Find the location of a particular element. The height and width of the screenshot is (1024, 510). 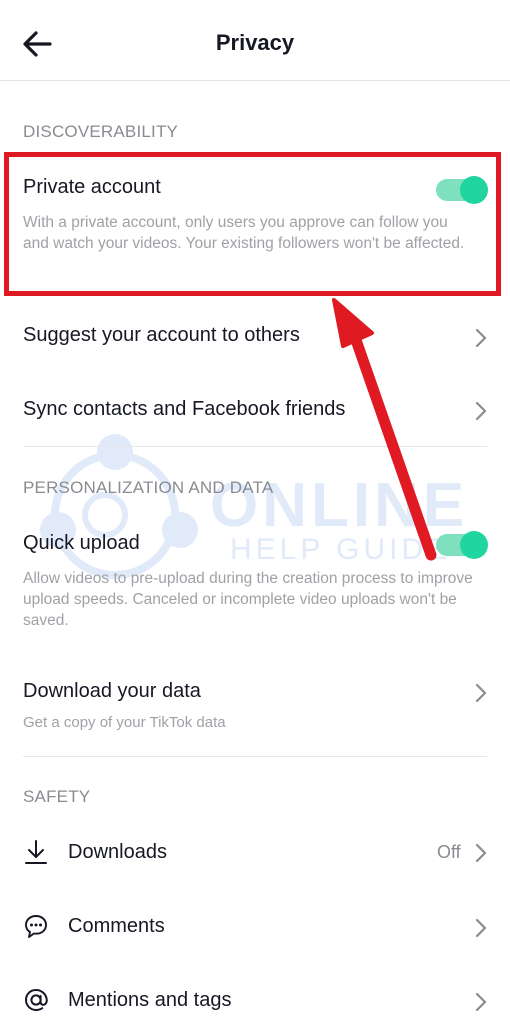

section-heading-discoverability: DISCOVERABILITY is located at coordinates (101, 131).